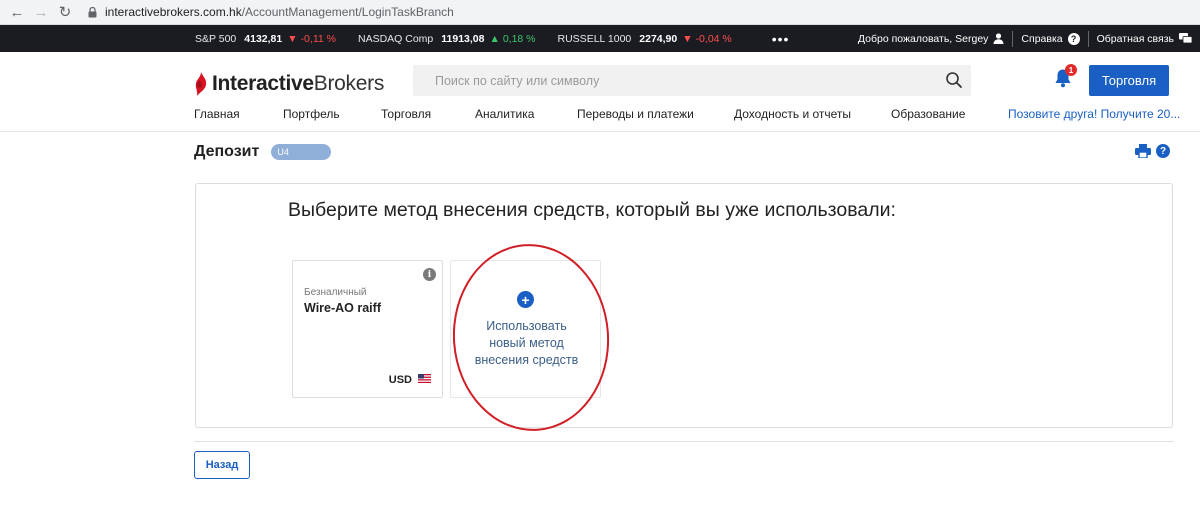 The width and height of the screenshot is (1200, 517). I want to click on ticker-item: RUSSELL 1000 2274,90 ▼ -0,04 %, so click(645, 39).